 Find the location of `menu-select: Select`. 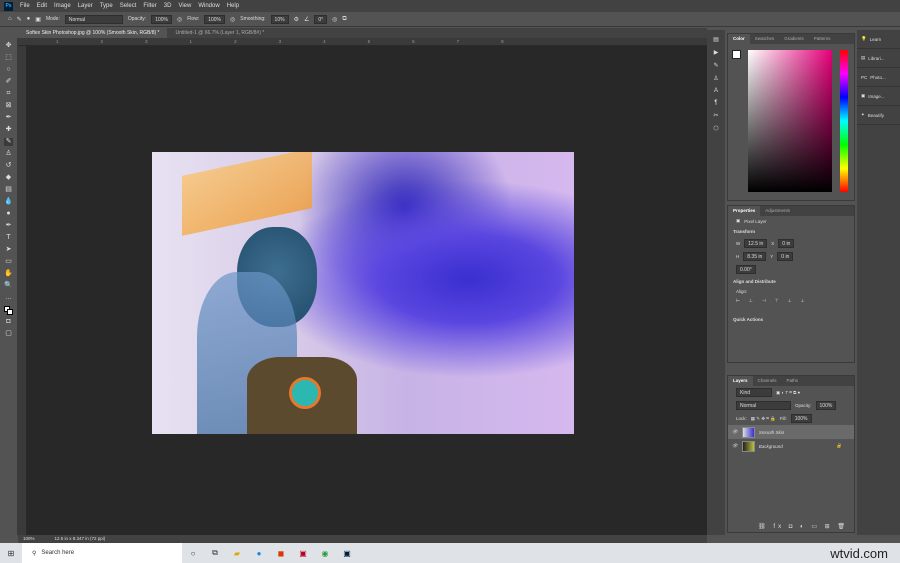

menu-select: Select is located at coordinates (128, 6).